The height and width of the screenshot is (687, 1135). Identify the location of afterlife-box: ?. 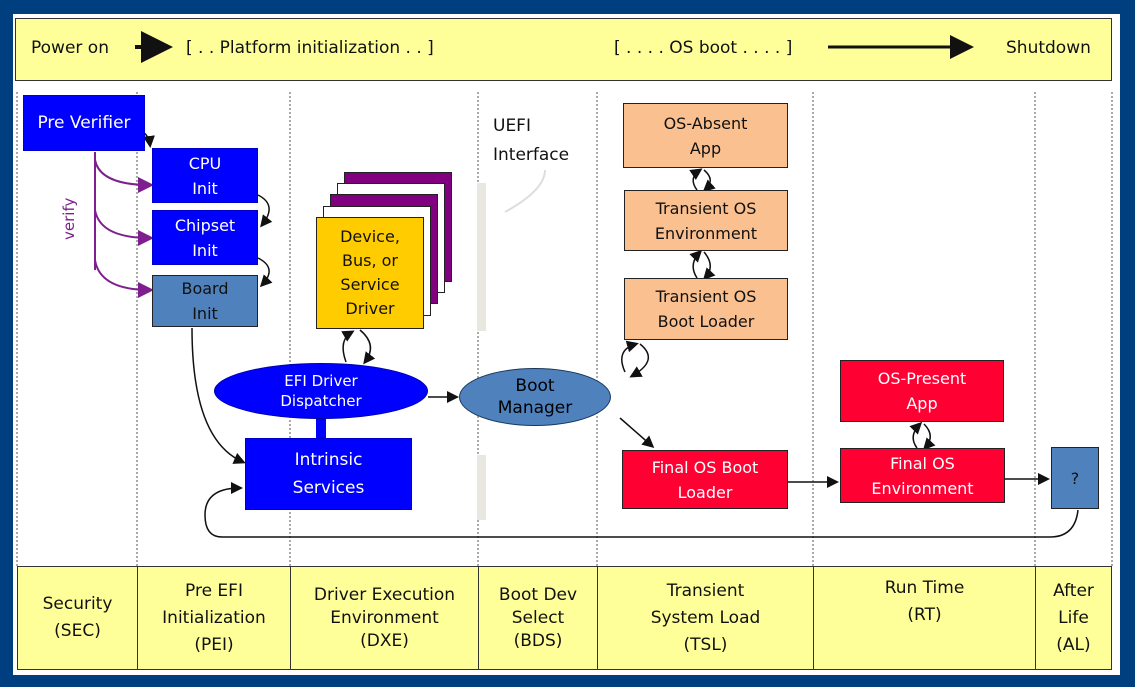
(1075, 478).